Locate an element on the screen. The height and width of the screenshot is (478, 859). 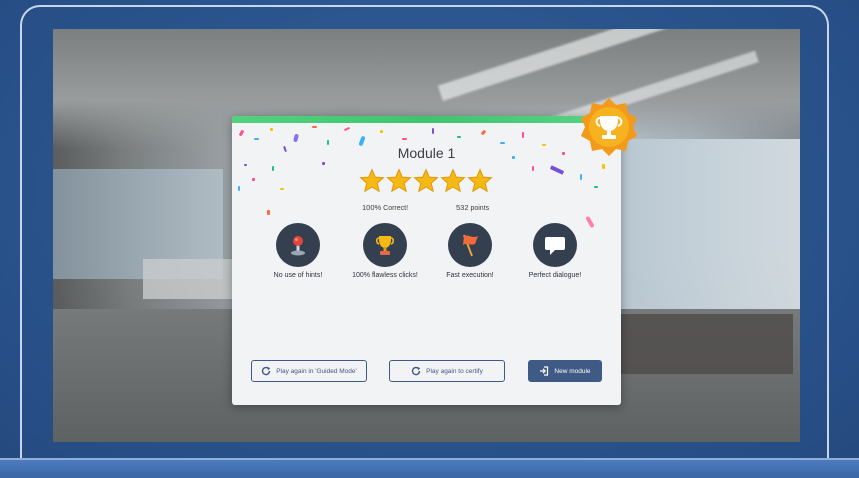
points-label: points is located at coordinates (480, 208).